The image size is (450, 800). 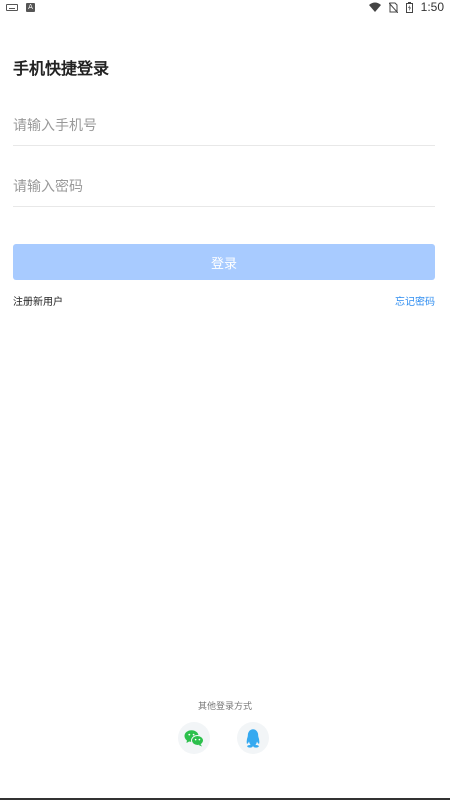 I want to click on status-time: 1:50, so click(x=432, y=7).